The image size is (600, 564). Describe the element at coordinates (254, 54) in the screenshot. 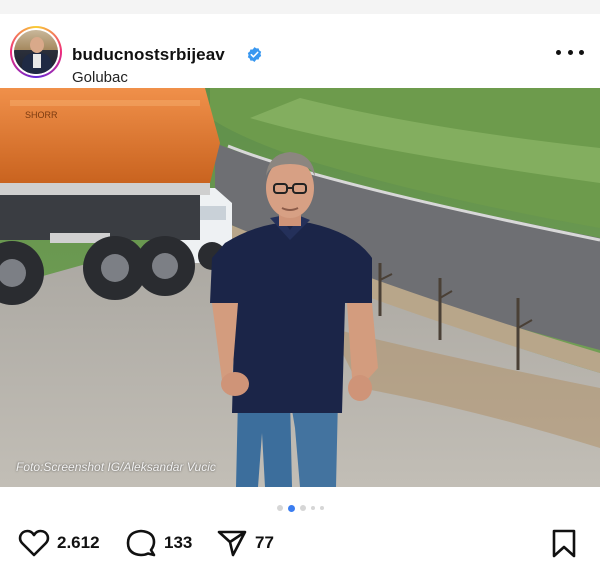

I see `verified-badge-icon` at that location.